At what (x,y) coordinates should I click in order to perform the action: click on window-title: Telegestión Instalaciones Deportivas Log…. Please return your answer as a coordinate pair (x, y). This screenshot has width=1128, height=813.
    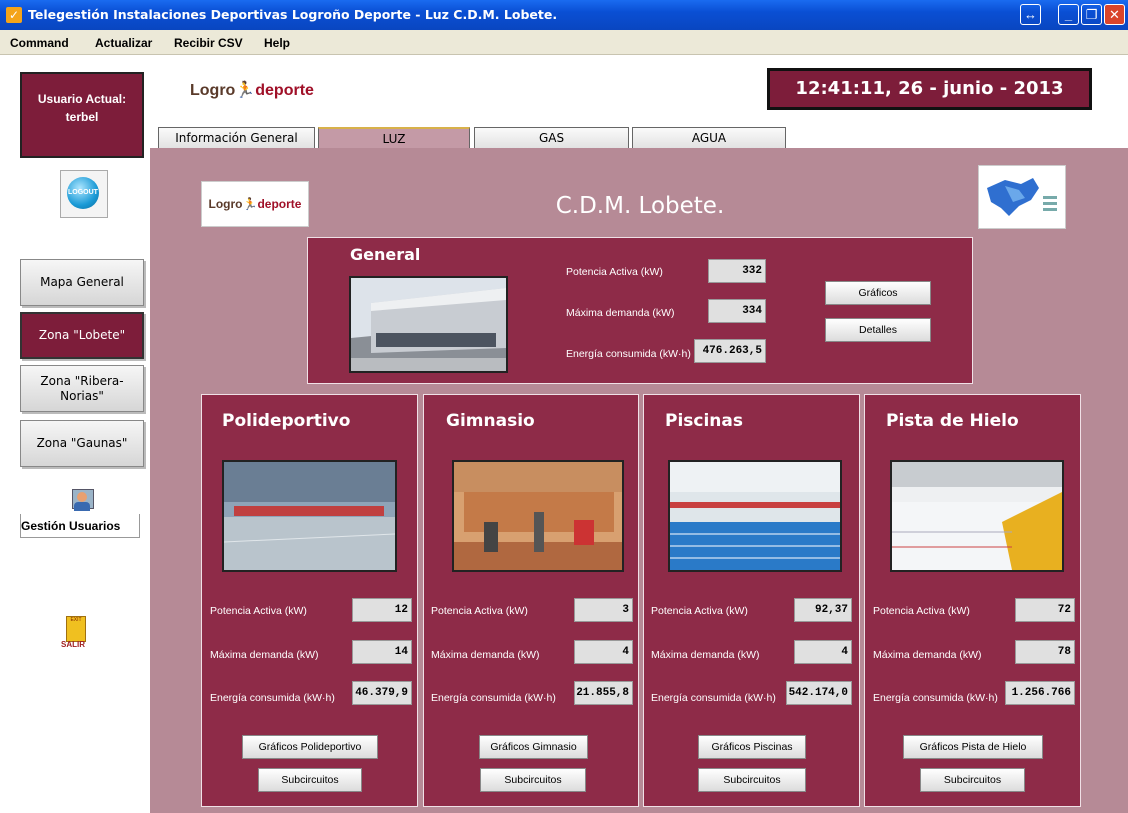
    Looking at the image, I should click on (293, 14).